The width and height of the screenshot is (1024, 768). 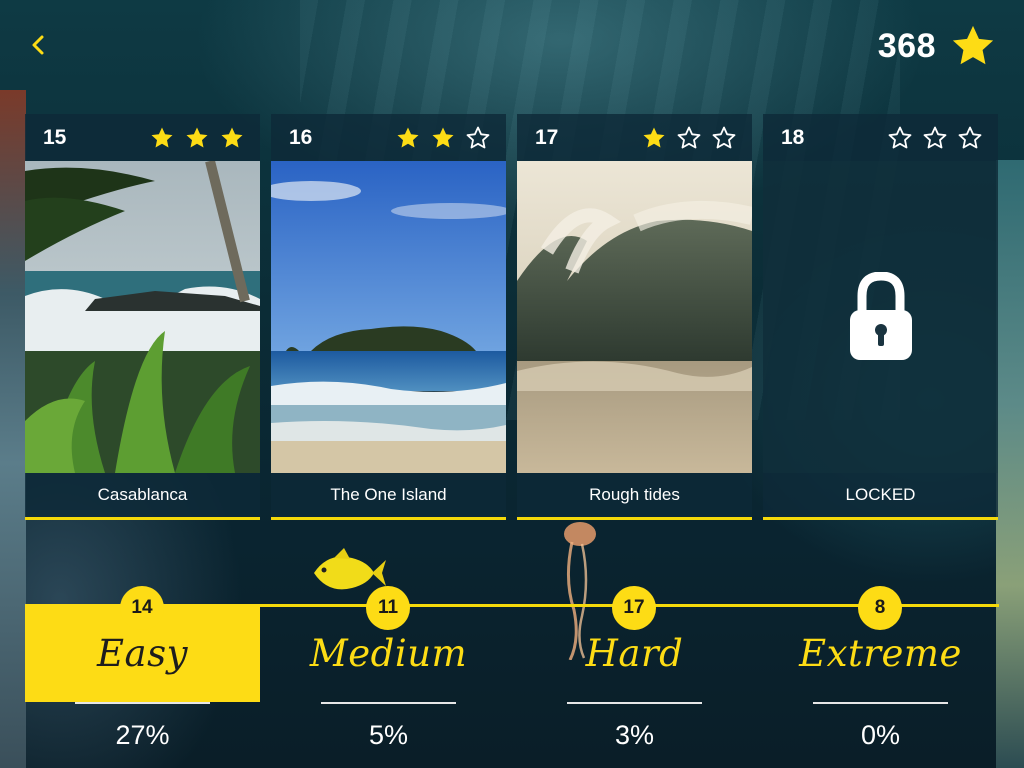 I want to click on score-display: 368, so click(x=937, y=46).